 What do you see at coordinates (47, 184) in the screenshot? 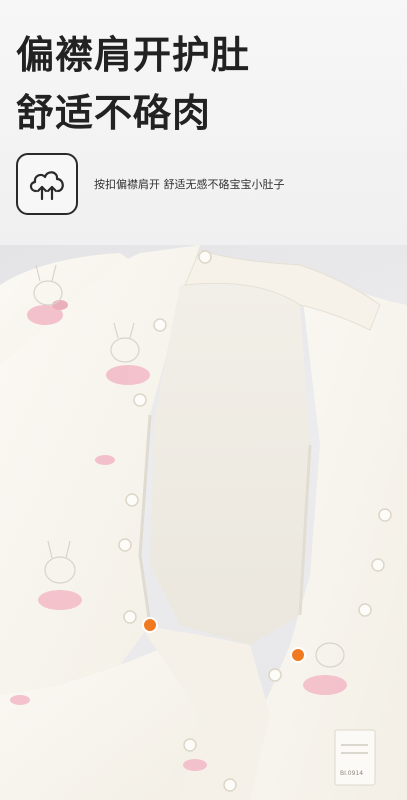
I see `cloud-arrows-icon` at bounding box center [47, 184].